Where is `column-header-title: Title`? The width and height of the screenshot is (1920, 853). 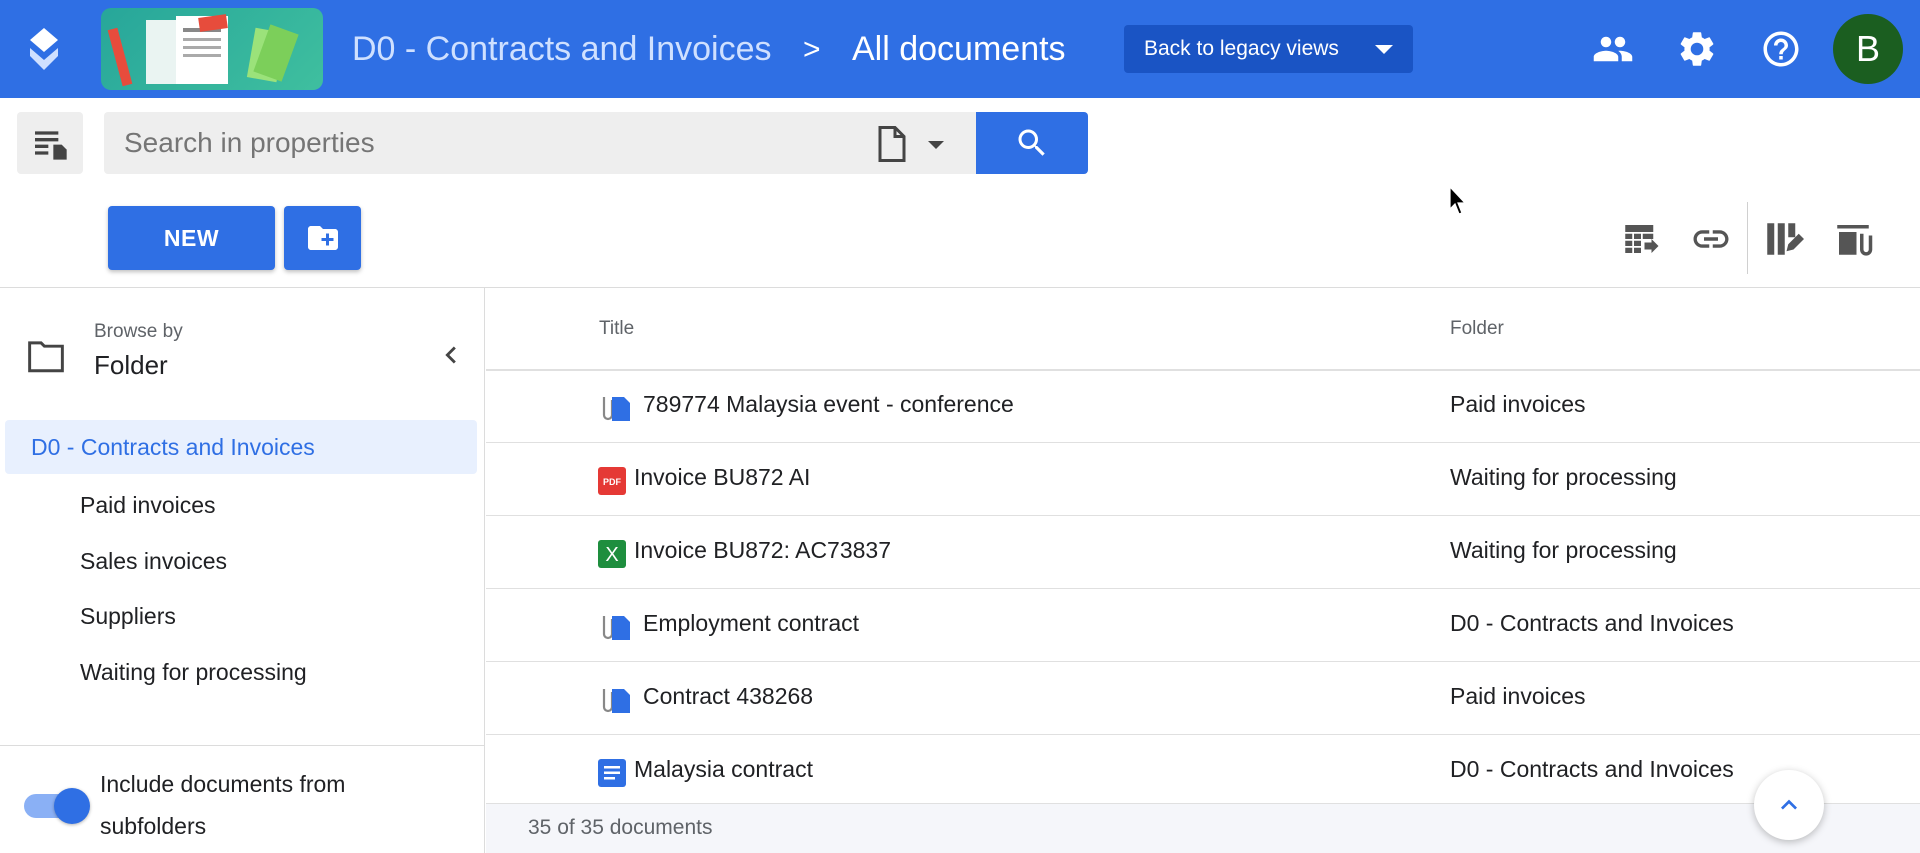 column-header-title: Title is located at coordinates (616, 329).